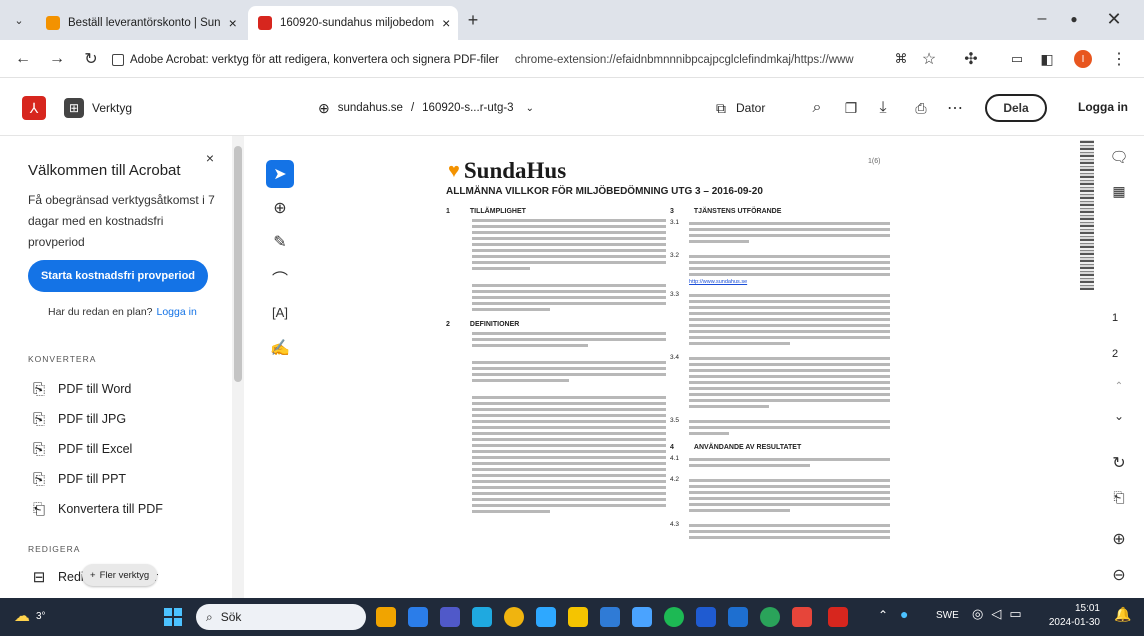 This screenshot has height=636, width=1144. Describe the element at coordinates (675, 294) in the screenshot. I see `subsection-number: 3.3` at that location.